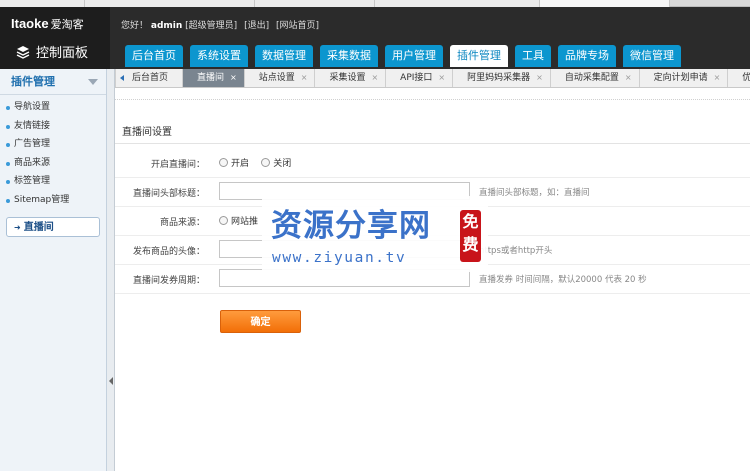 This screenshot has height=471, width=750. Describe the element at coordinates (23, 52) in the screenshot. I see `layers-icon` at that location.